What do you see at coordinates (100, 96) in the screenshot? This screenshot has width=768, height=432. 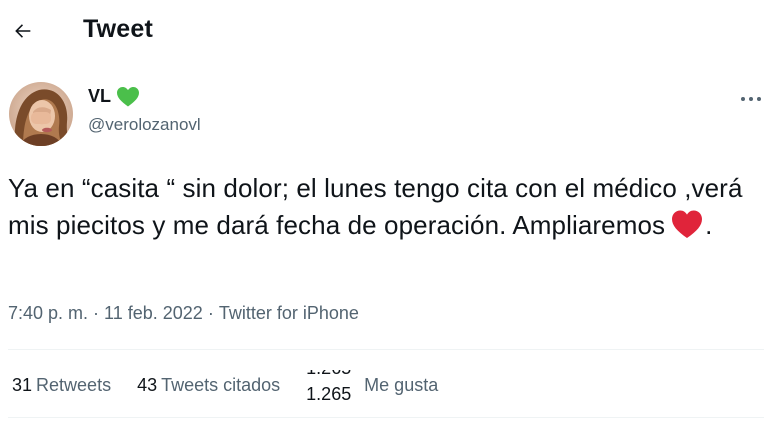 I see `author-display-name: VL` at bounding box center [100, 96].